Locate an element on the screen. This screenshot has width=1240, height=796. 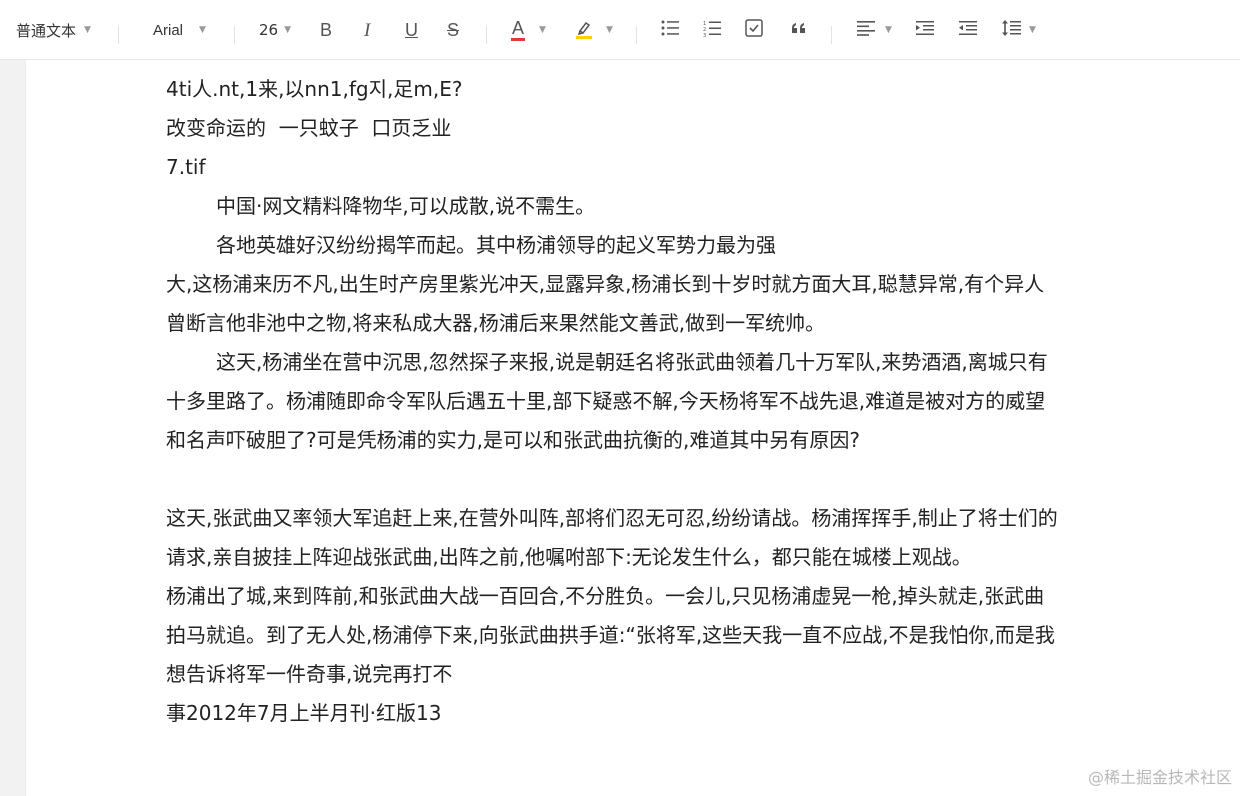
document-line: 事2012年7月上半月刊·红版13 is located at coordinates (666, 713).